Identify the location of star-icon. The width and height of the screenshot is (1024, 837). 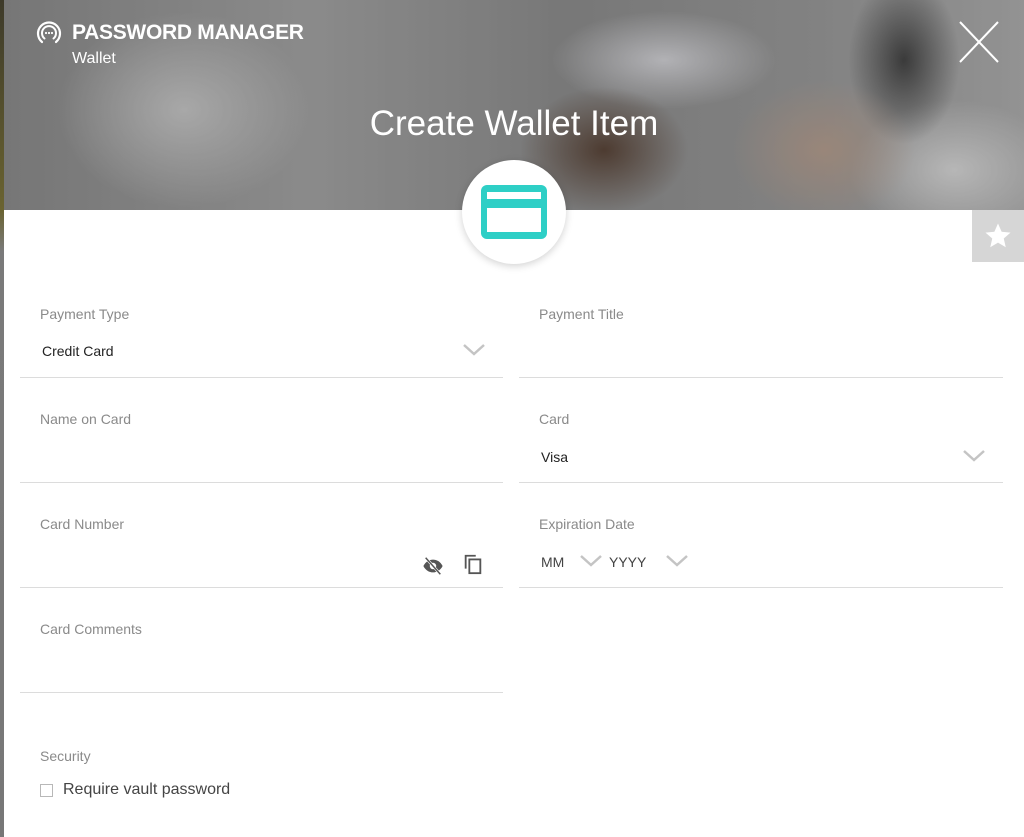
(998, 235).